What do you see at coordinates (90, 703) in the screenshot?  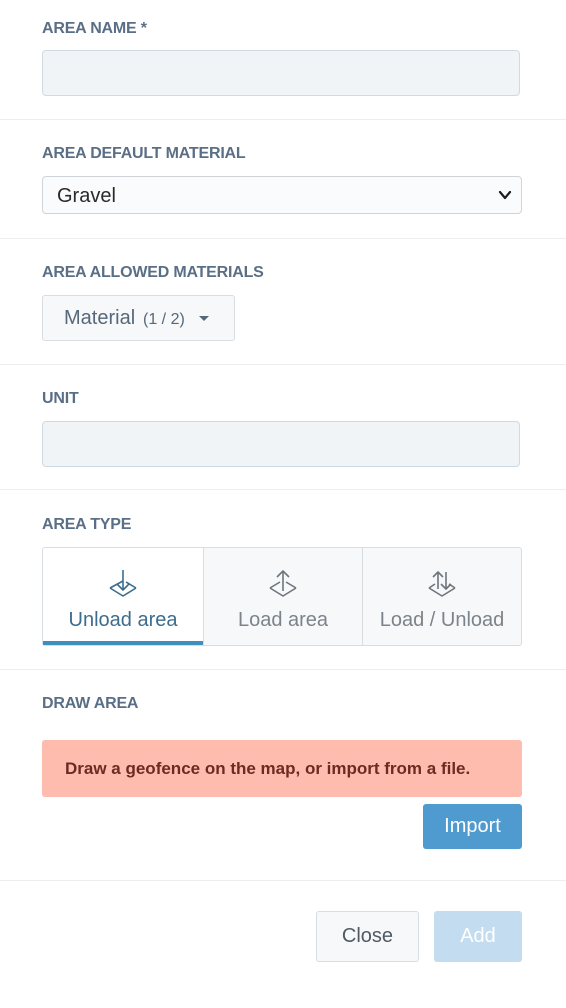 I see `draw-area-label: DRAW AREA` at bounding box center [90, 703].